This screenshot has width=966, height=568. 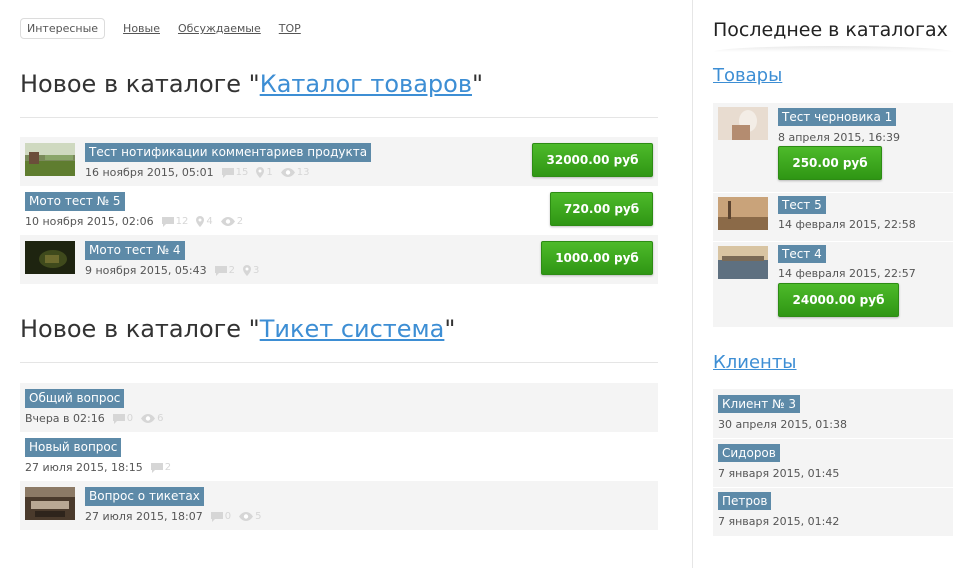 I want to click on item-date: 27 июля 2015, 18:15, so click(x=84, y=467).